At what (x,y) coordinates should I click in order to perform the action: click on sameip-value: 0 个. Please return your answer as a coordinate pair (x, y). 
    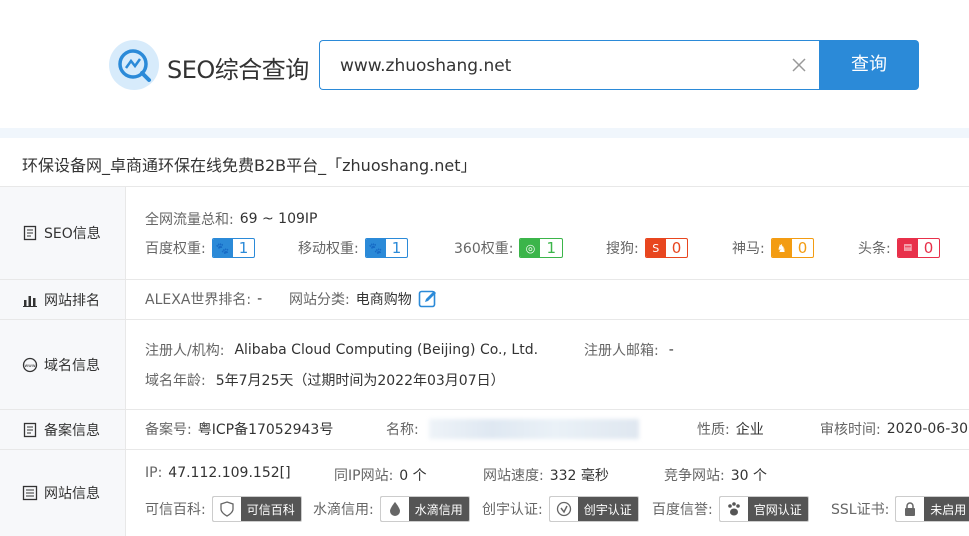
    Looking at the image, I should click on (412, 475).